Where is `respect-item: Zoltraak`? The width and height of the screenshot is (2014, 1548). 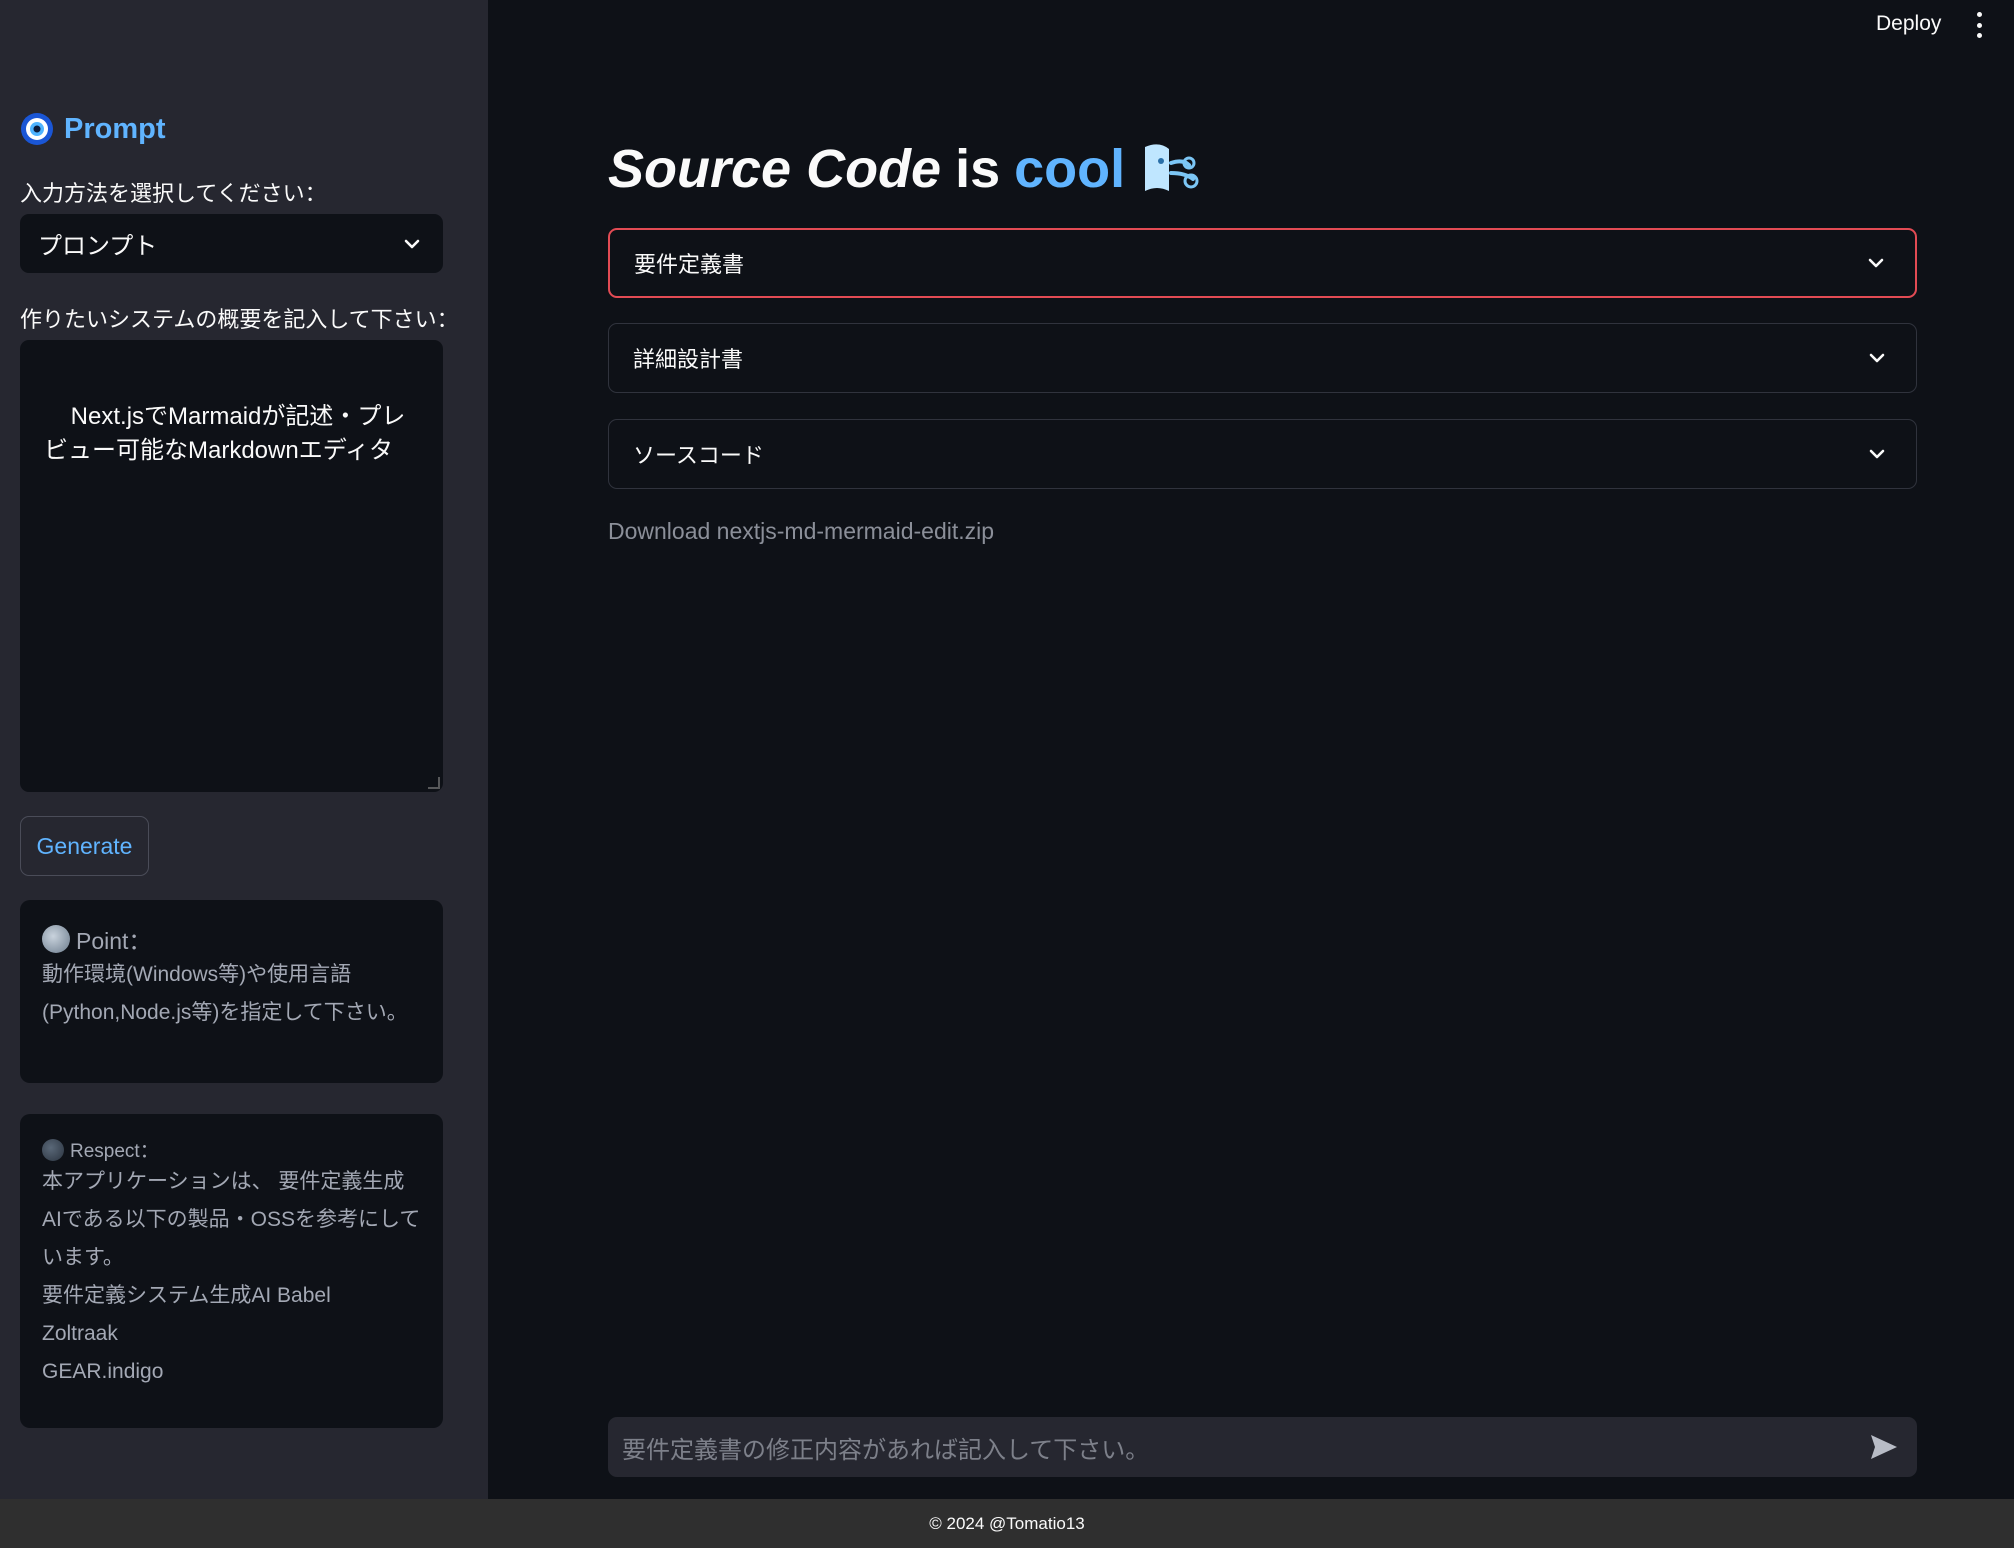
respect-item: Zoltraak is located at coordinates (80, 1333).